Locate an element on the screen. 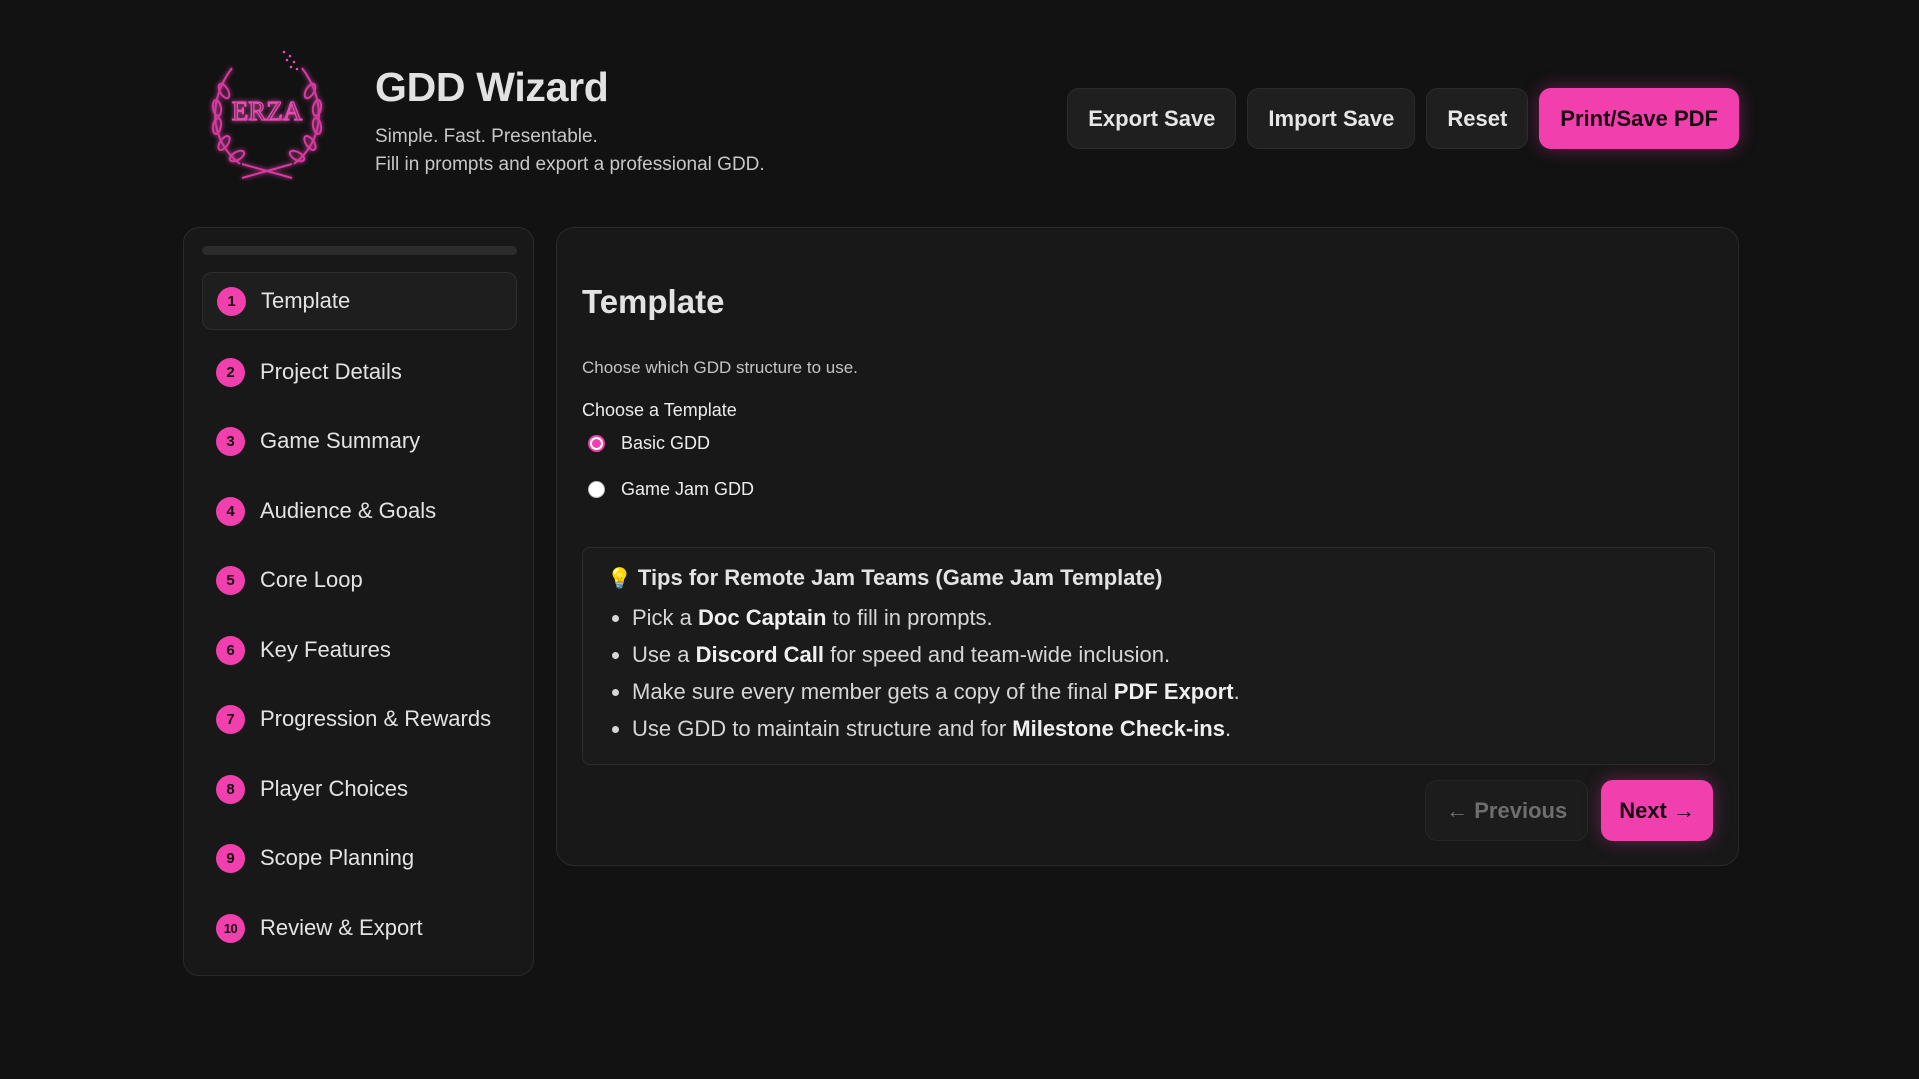  tip-text: Use GDD to maintain structure and for is located at coordinates (822, 728).